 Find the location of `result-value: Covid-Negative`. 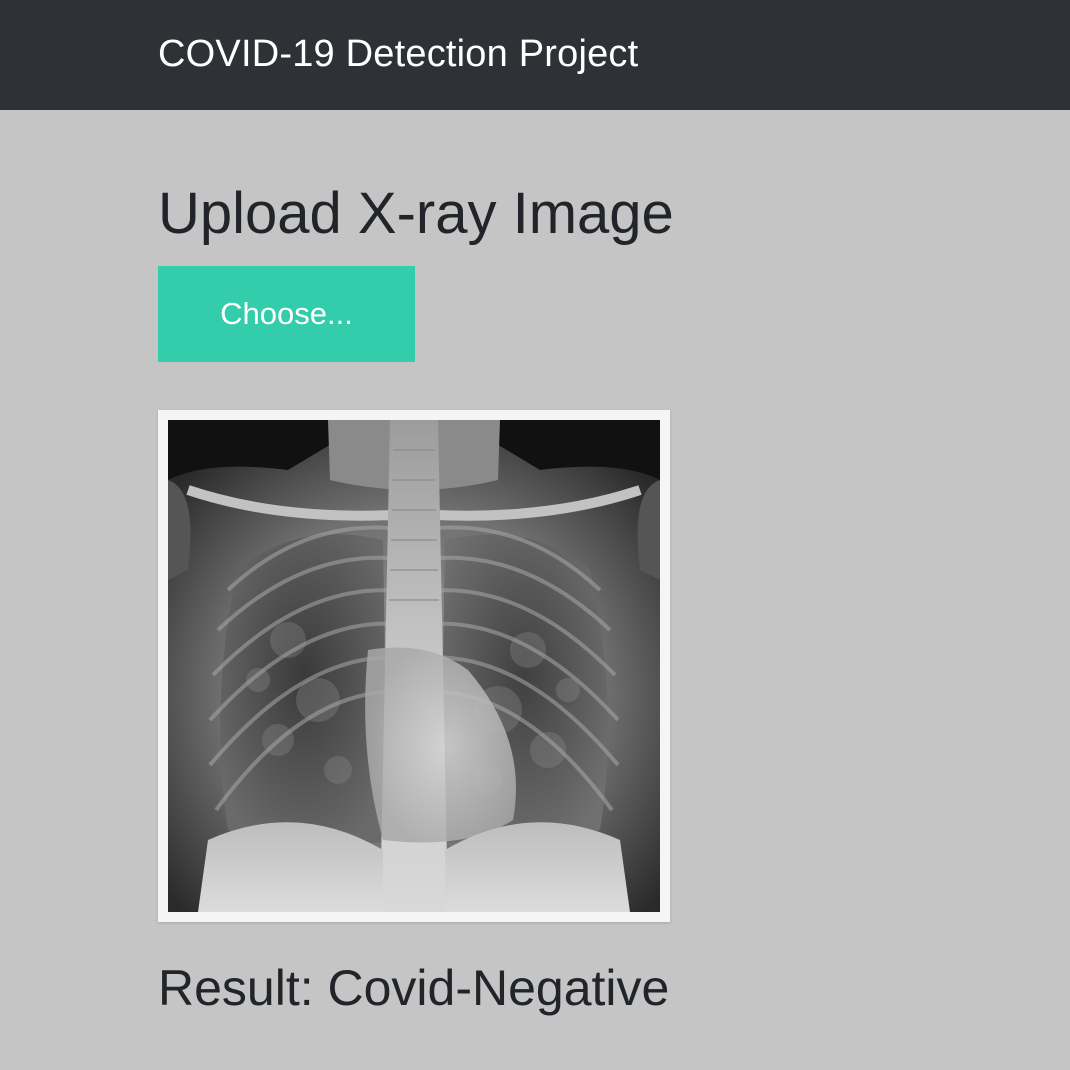

result-value: Covid-Negative is located at coordinates (498, 988).